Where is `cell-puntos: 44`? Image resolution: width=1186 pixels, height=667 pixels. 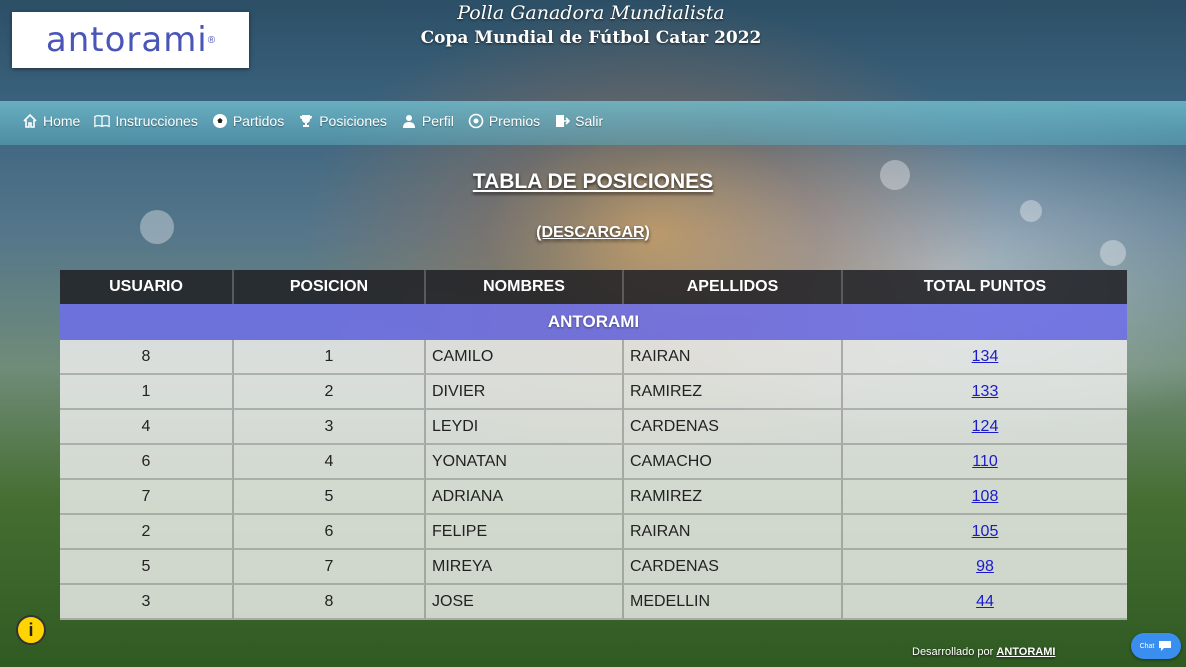
cell-puntos: 44 is located at coordinates (985, 602).